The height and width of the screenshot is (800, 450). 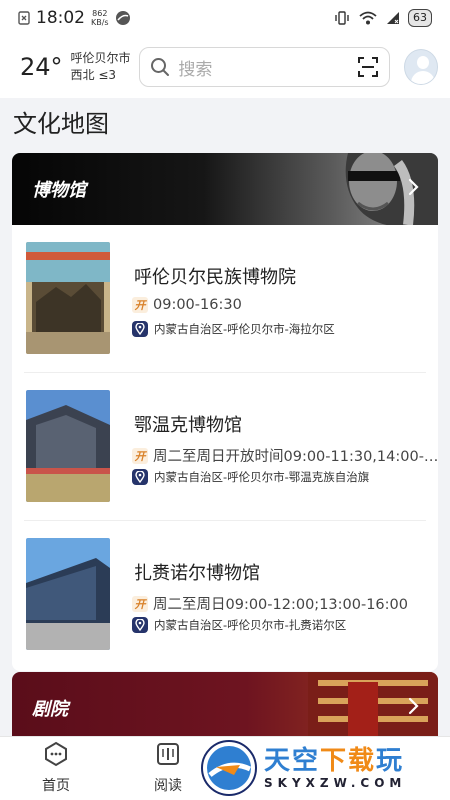 I want to click on home-icon, so click(x=56, y=754).